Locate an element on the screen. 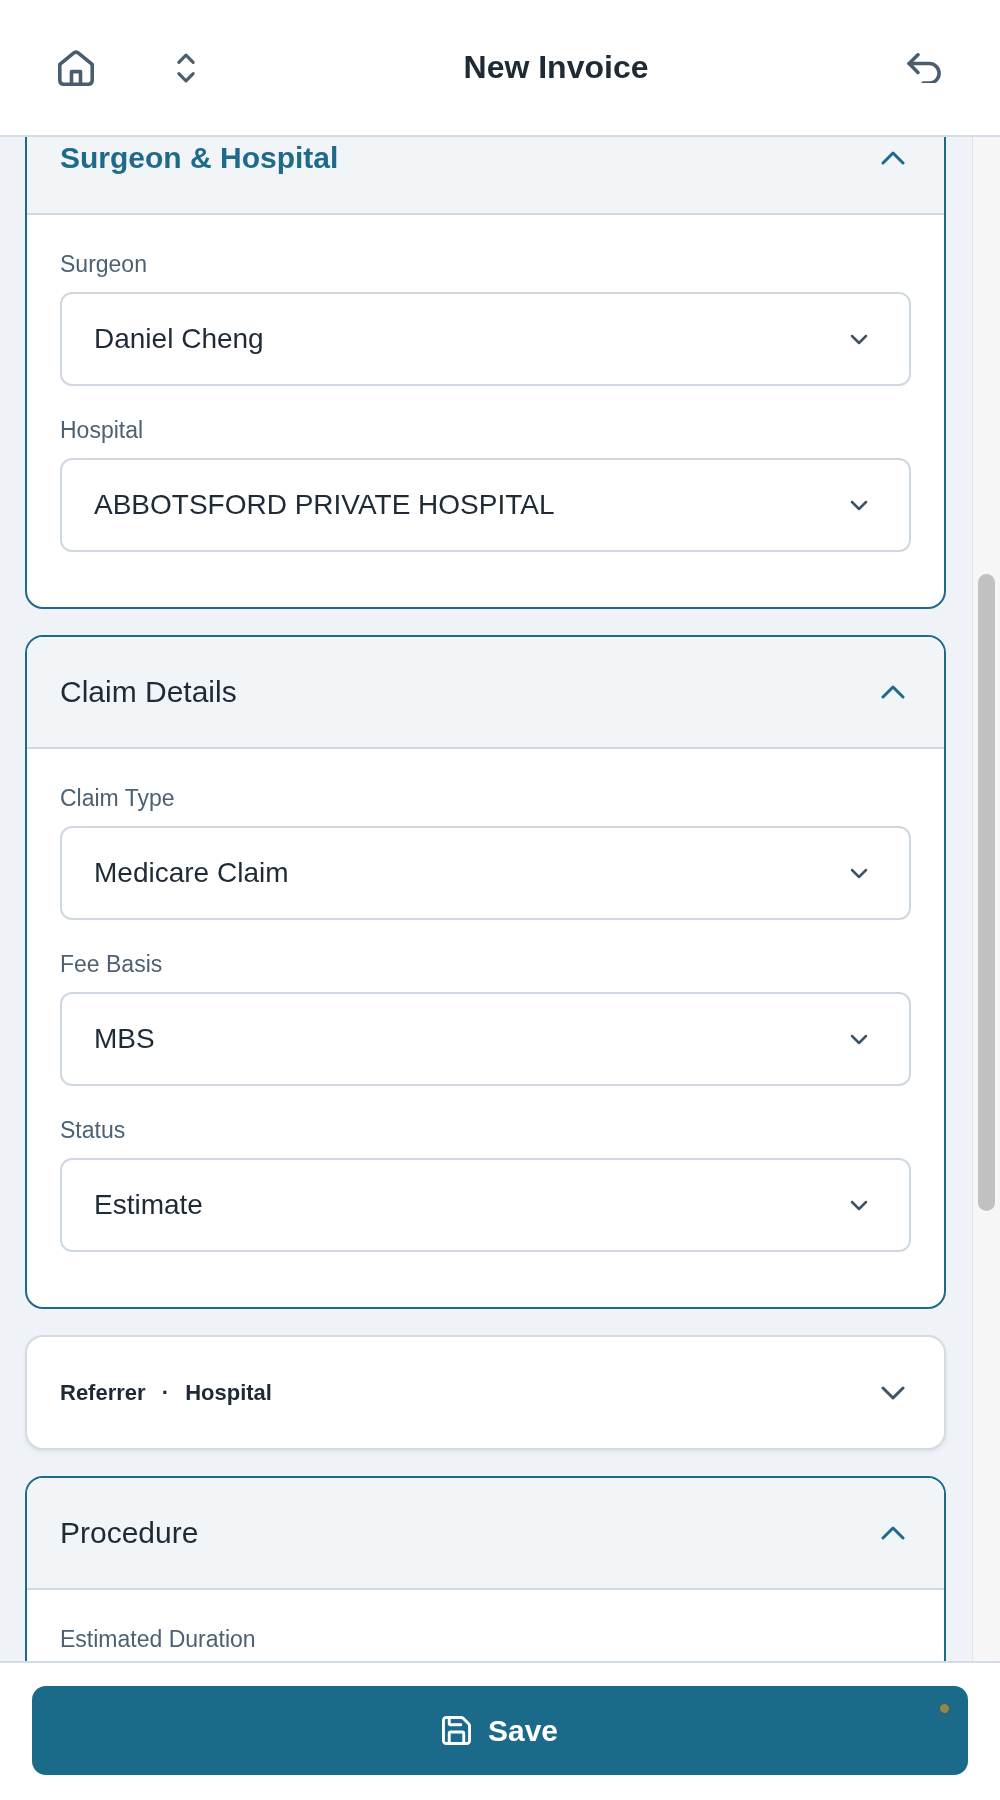 The height and width of the screenshot is (1800, 1000). scrollbar-thumb is located at coordinates (986, 892).